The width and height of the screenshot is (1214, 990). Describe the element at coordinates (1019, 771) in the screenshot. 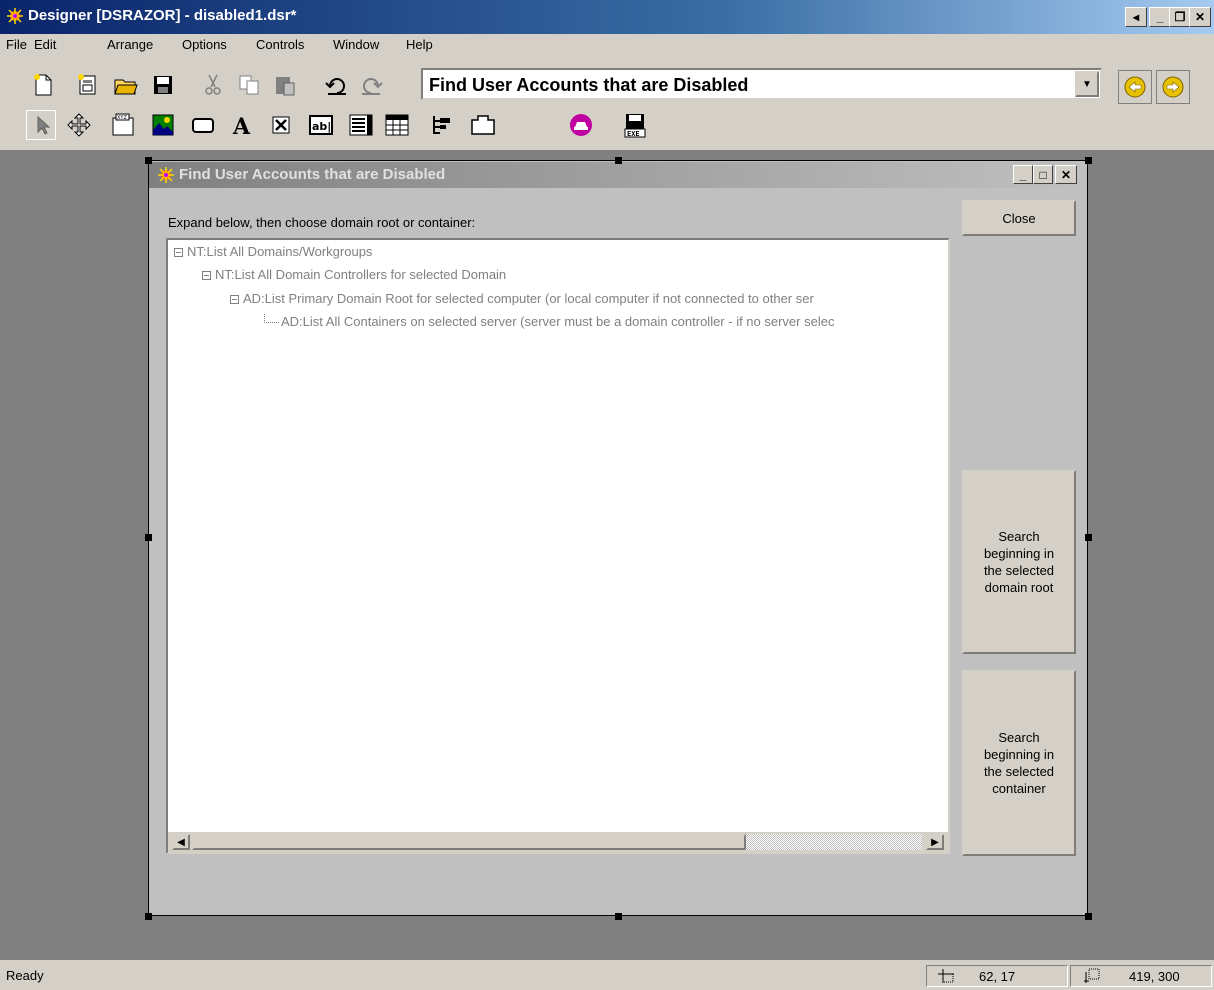

I see `button-label-line: the selected` at that location.